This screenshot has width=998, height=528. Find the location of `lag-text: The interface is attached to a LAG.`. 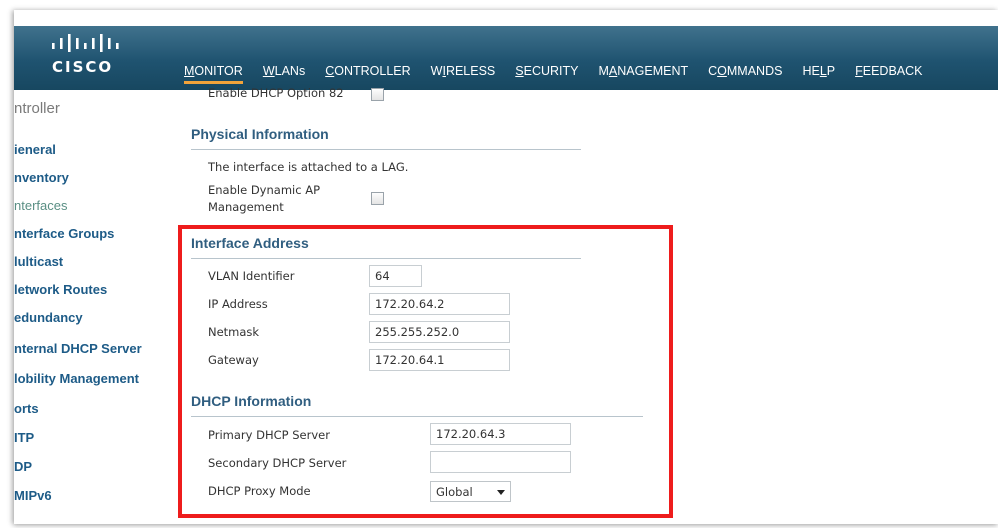

lag-text: The interface is attached to a LAG. is located at coordinates (308, 167).